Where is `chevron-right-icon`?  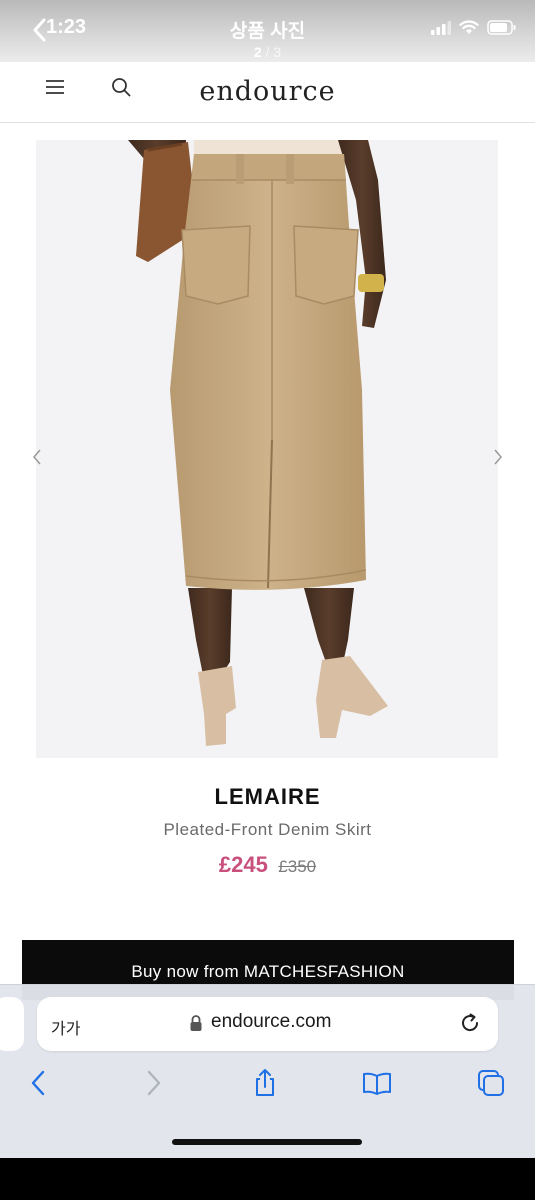
chevron-right-icon is located at coordinates (498, 457).